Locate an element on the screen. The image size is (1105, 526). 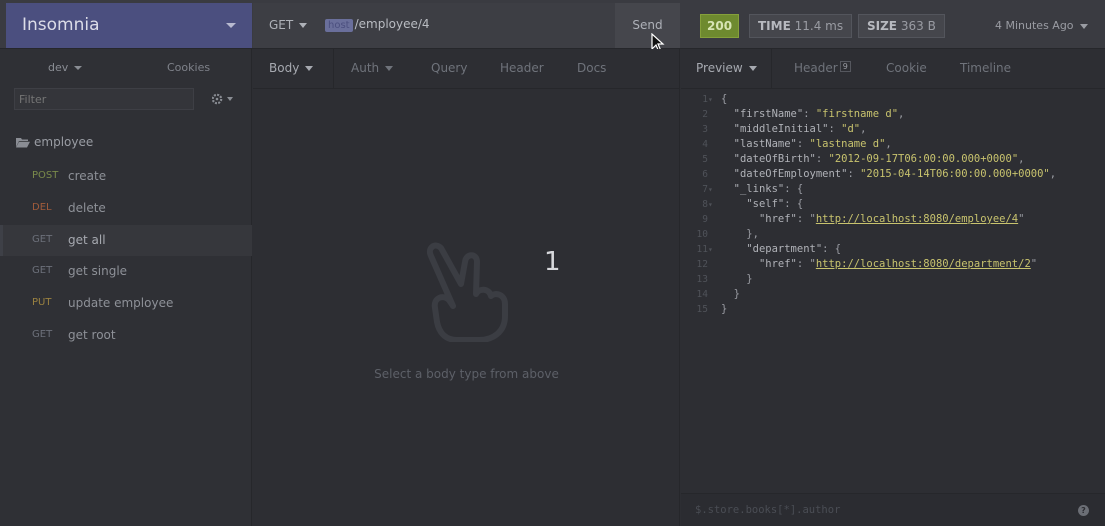
sidebar-item-get-all: GET get all is located at coordinates (126, 240).